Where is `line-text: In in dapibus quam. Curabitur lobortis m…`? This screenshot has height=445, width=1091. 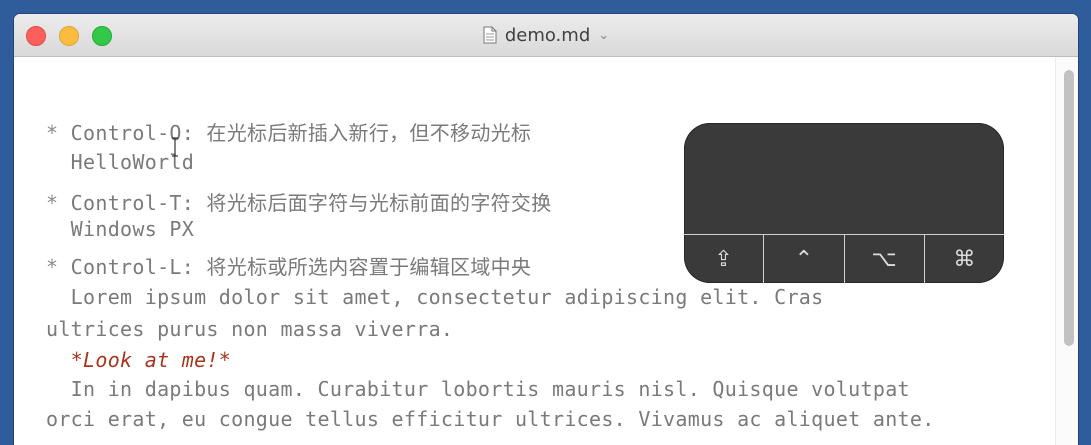
line-text: In in dapibus quam. Curabitur lobortis m… is located at coordinates (478, 389).